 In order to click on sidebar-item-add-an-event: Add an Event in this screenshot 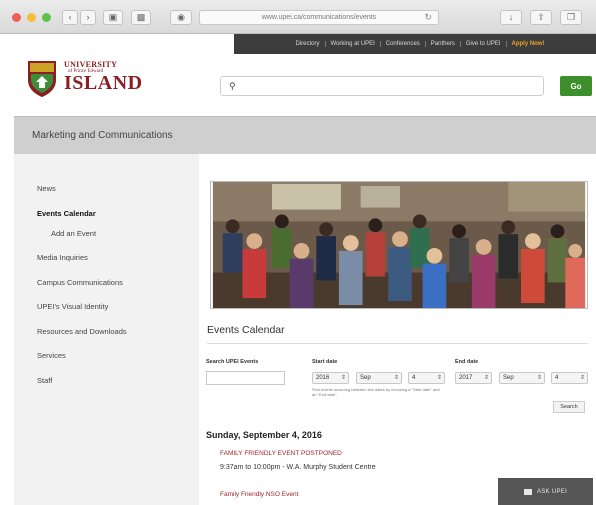, I will do `click(82, 241)`.